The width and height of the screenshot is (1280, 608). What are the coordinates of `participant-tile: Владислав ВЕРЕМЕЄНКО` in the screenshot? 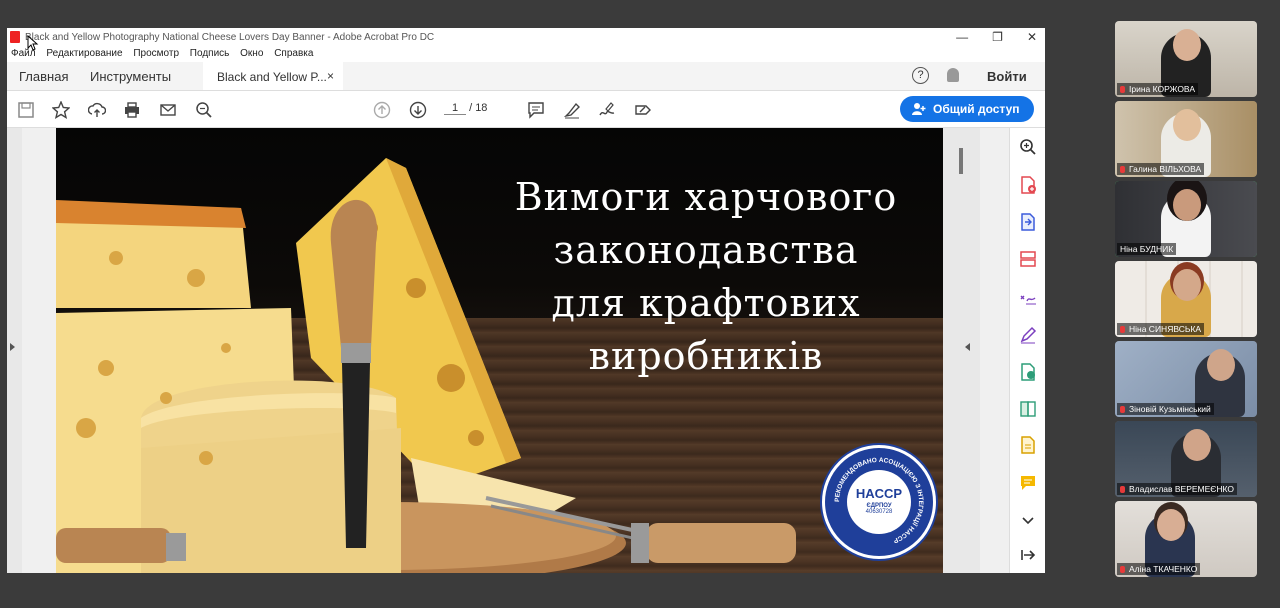 It's located at (1186, 459).